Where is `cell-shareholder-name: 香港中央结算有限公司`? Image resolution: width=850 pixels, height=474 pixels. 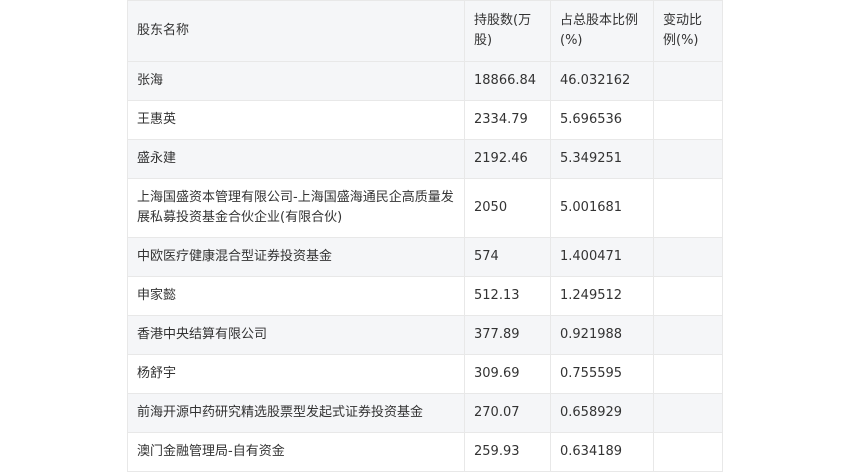 cell-shareholder-name: 香港中央结算有限公司 is located at coordinates (296, 335).